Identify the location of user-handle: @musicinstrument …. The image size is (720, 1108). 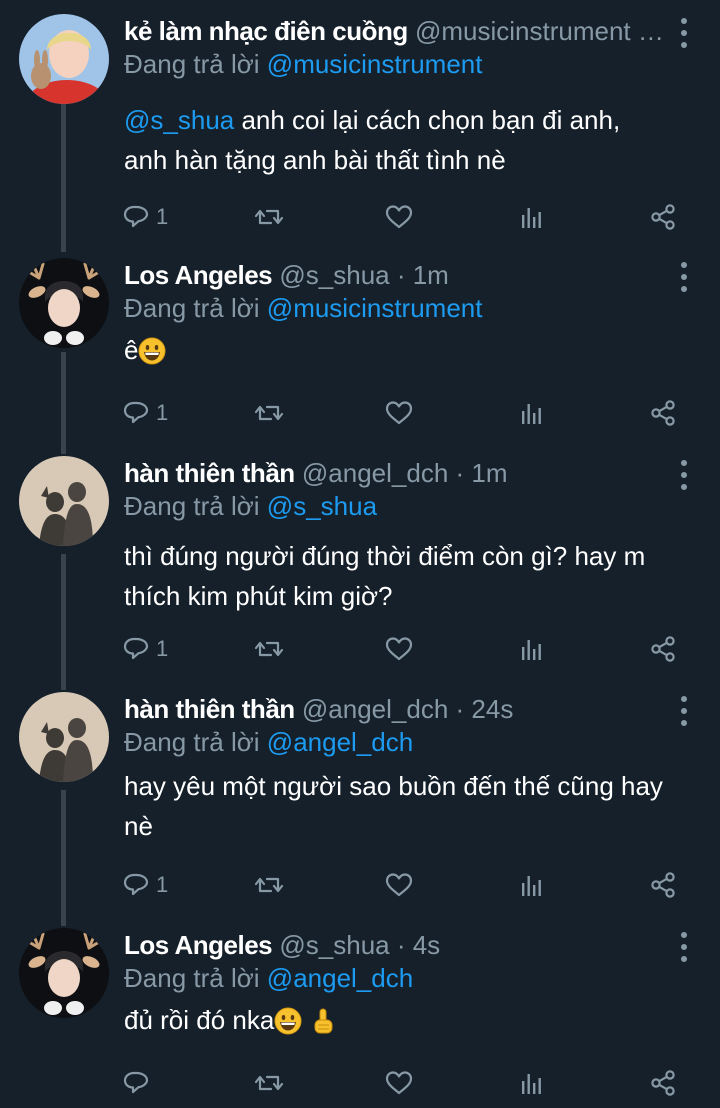
(539, 31).